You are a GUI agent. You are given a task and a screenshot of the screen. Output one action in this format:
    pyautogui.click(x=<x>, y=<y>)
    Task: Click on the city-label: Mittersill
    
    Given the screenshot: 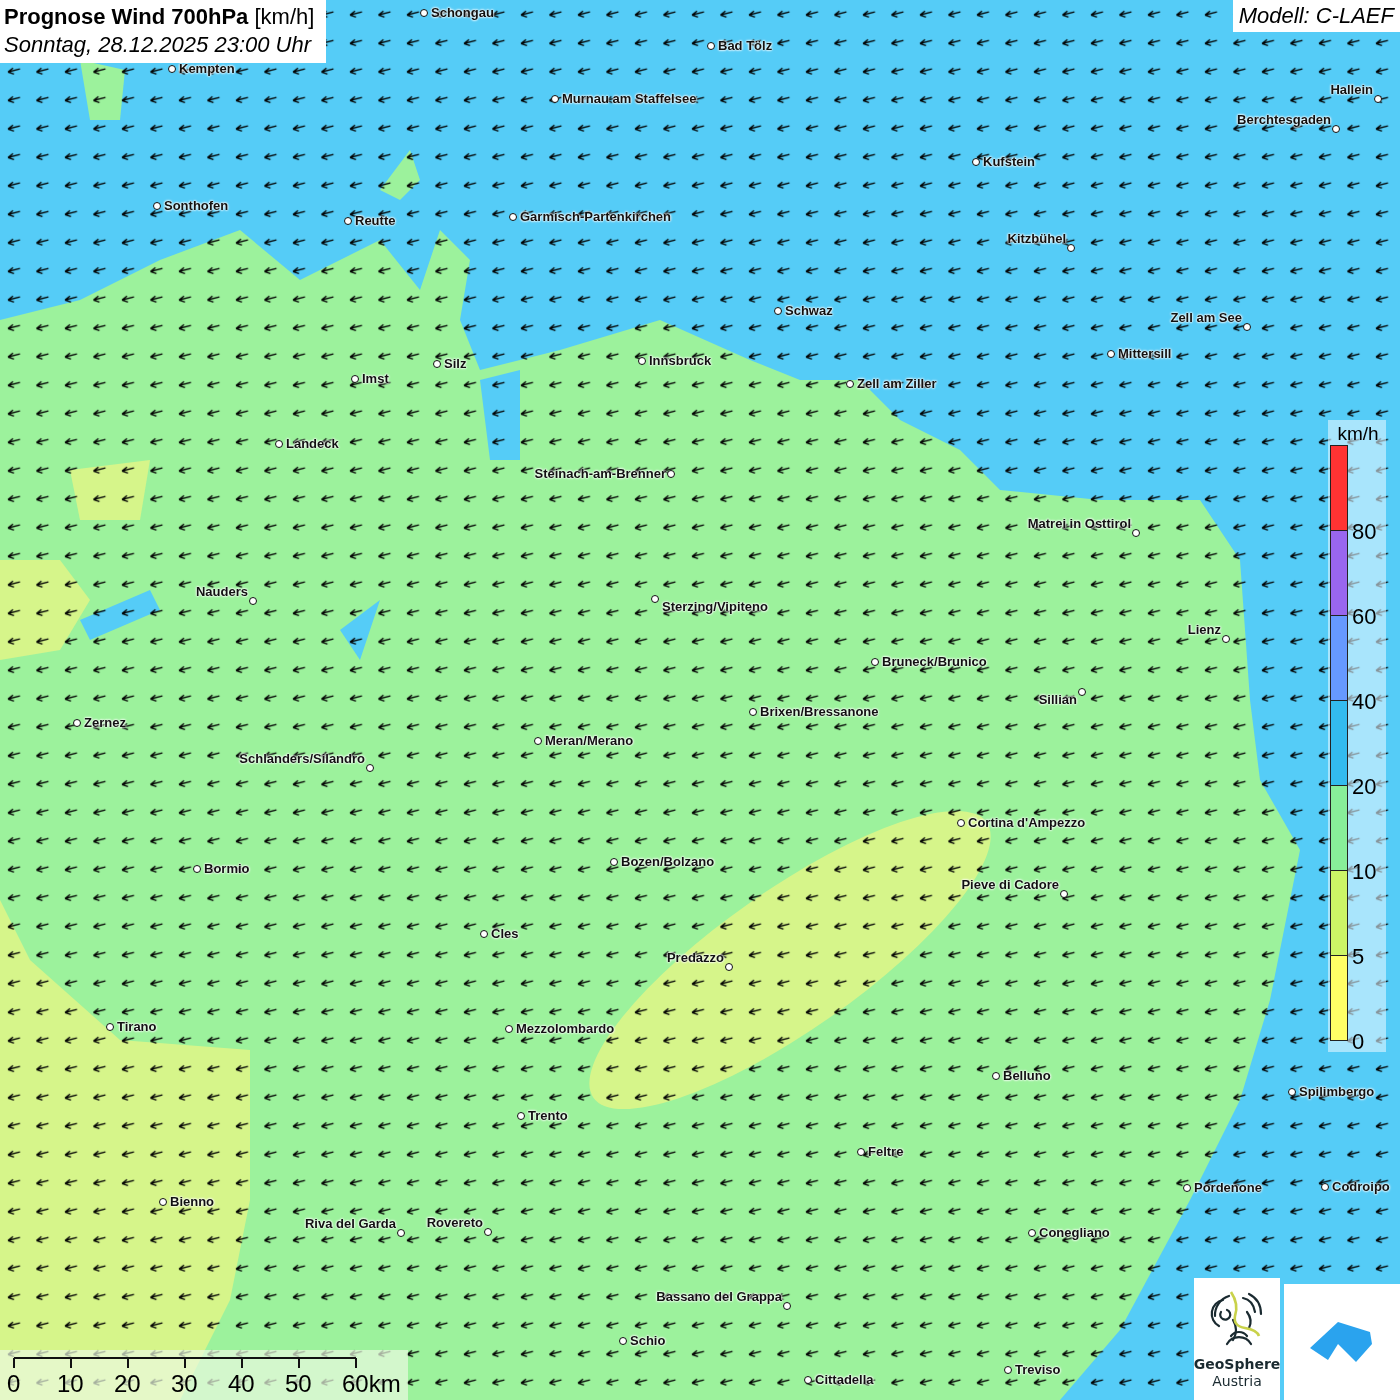 What is the action you would take?
    pyautogui.click(x=1145, y=353)
    